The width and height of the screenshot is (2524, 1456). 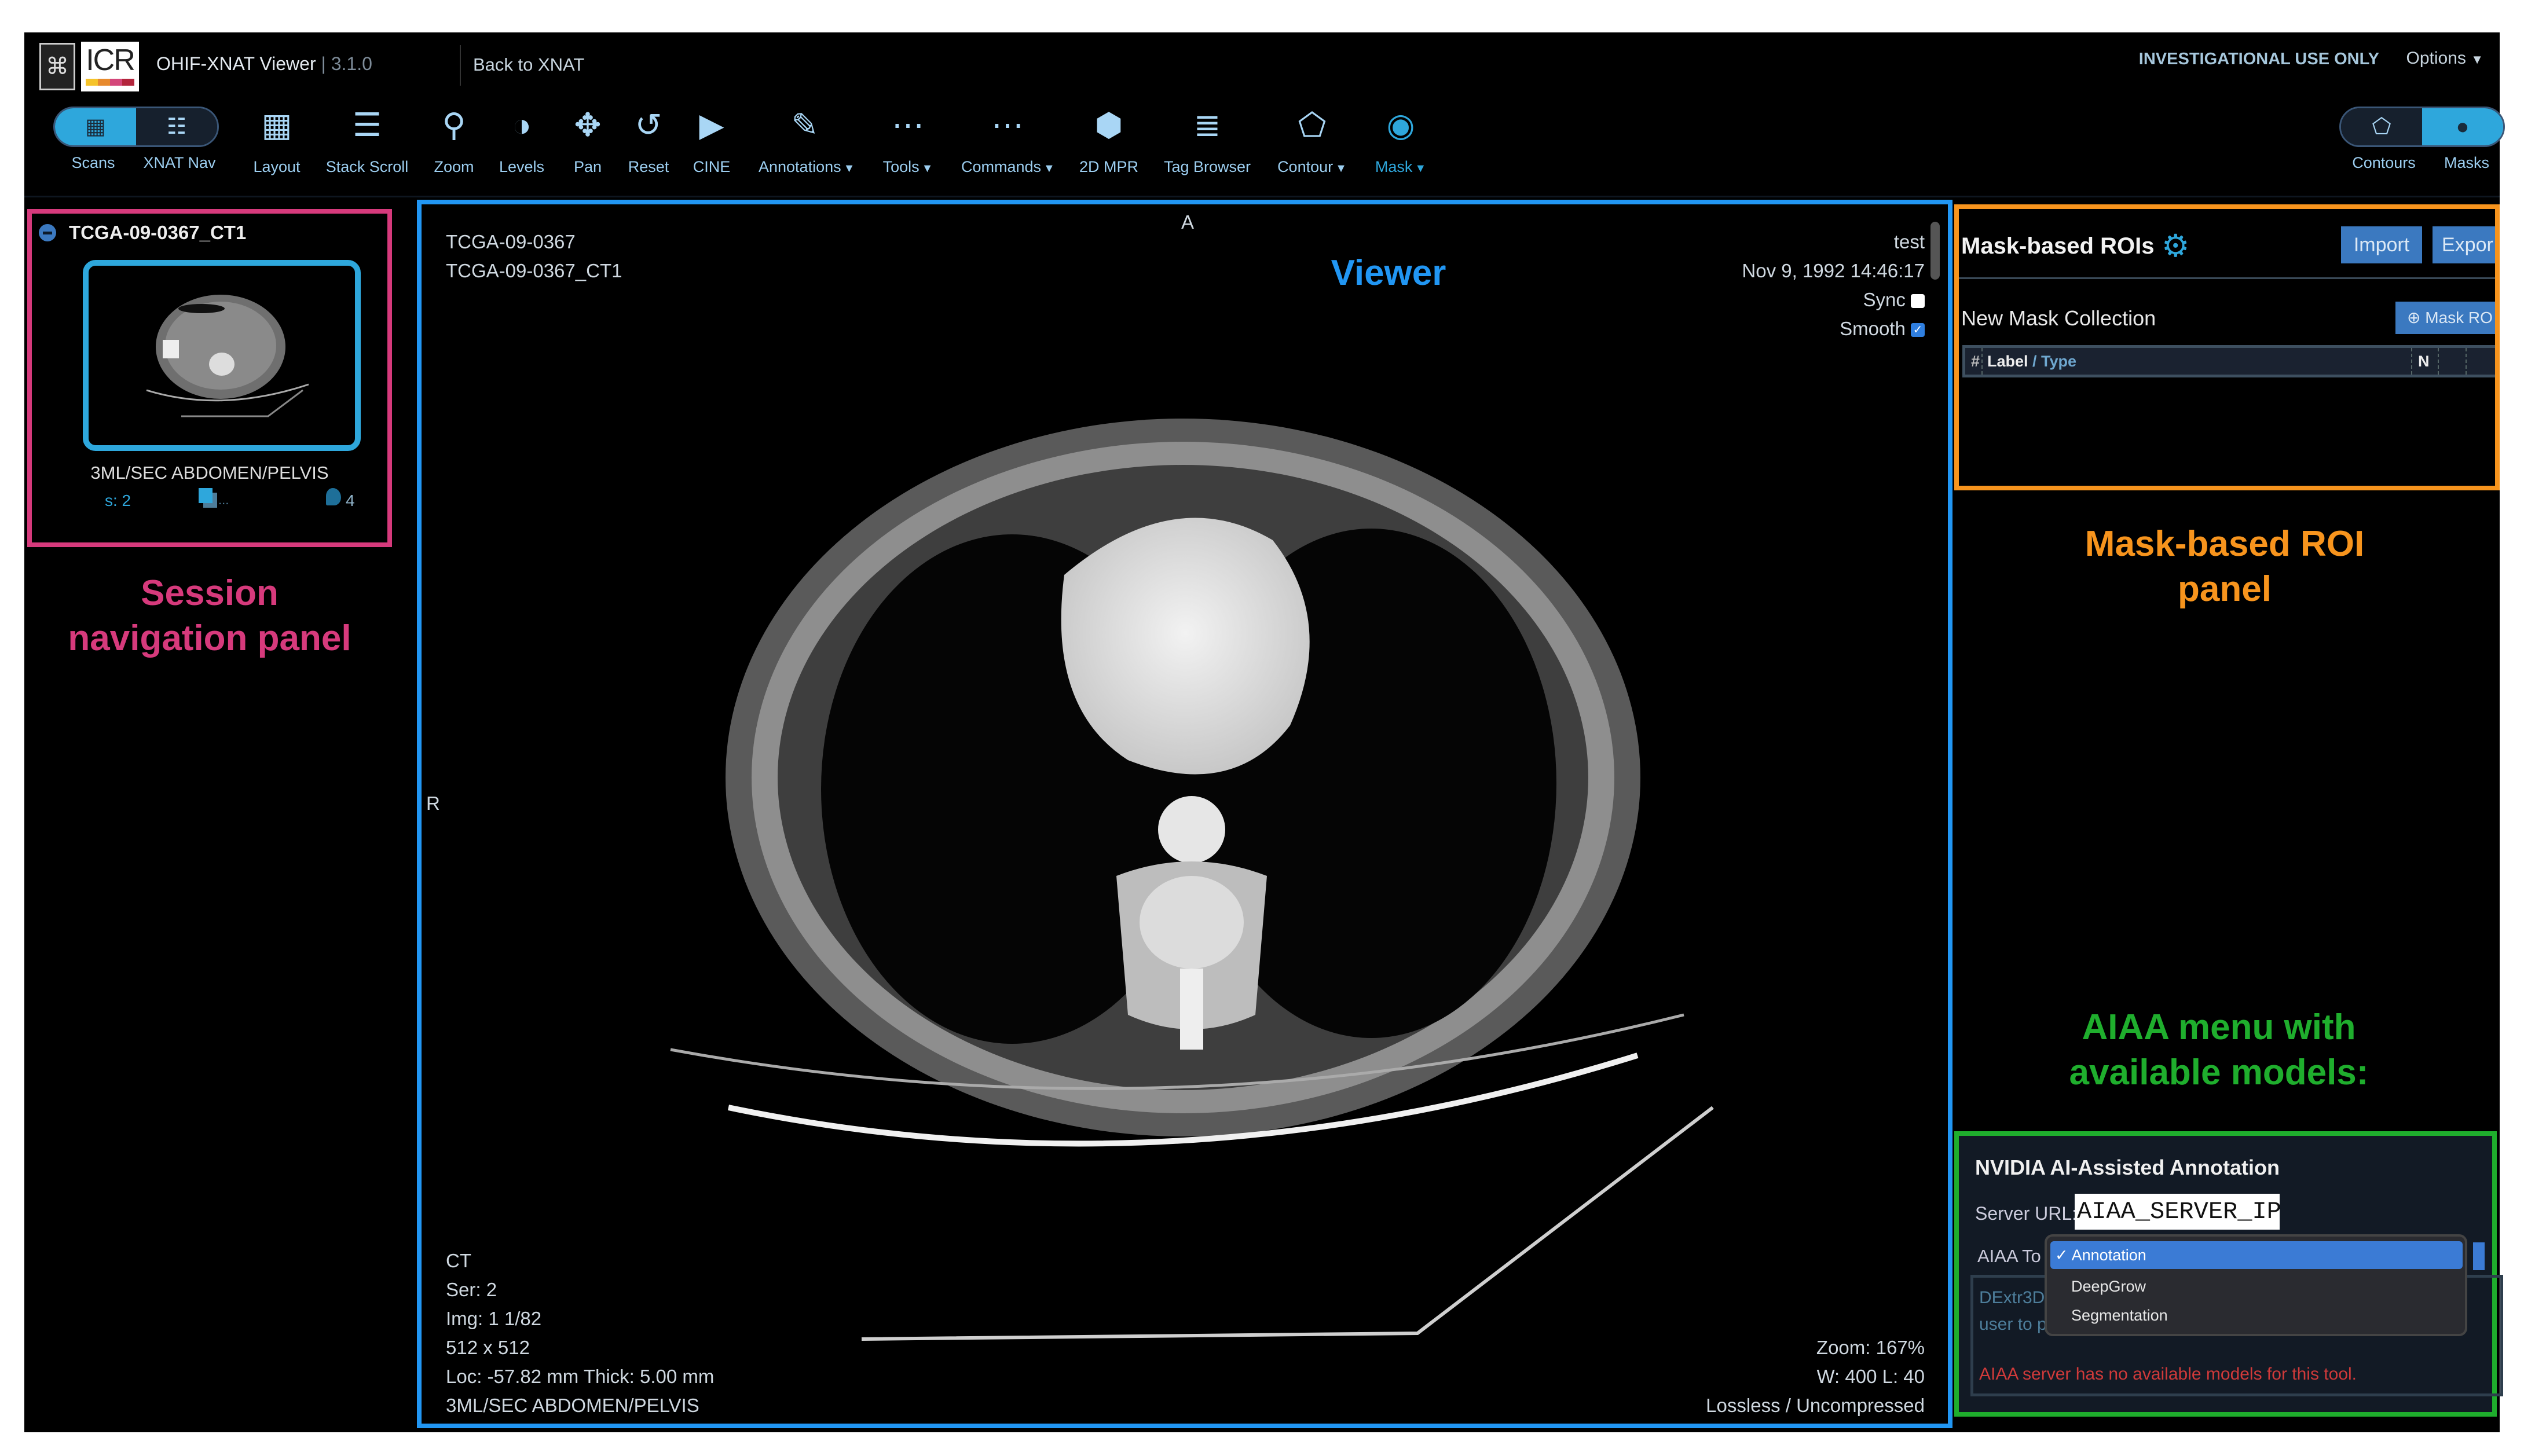 I want to click on tool-stack-scroll: ☰ Stack Scroll, so click(x=367, y=140).